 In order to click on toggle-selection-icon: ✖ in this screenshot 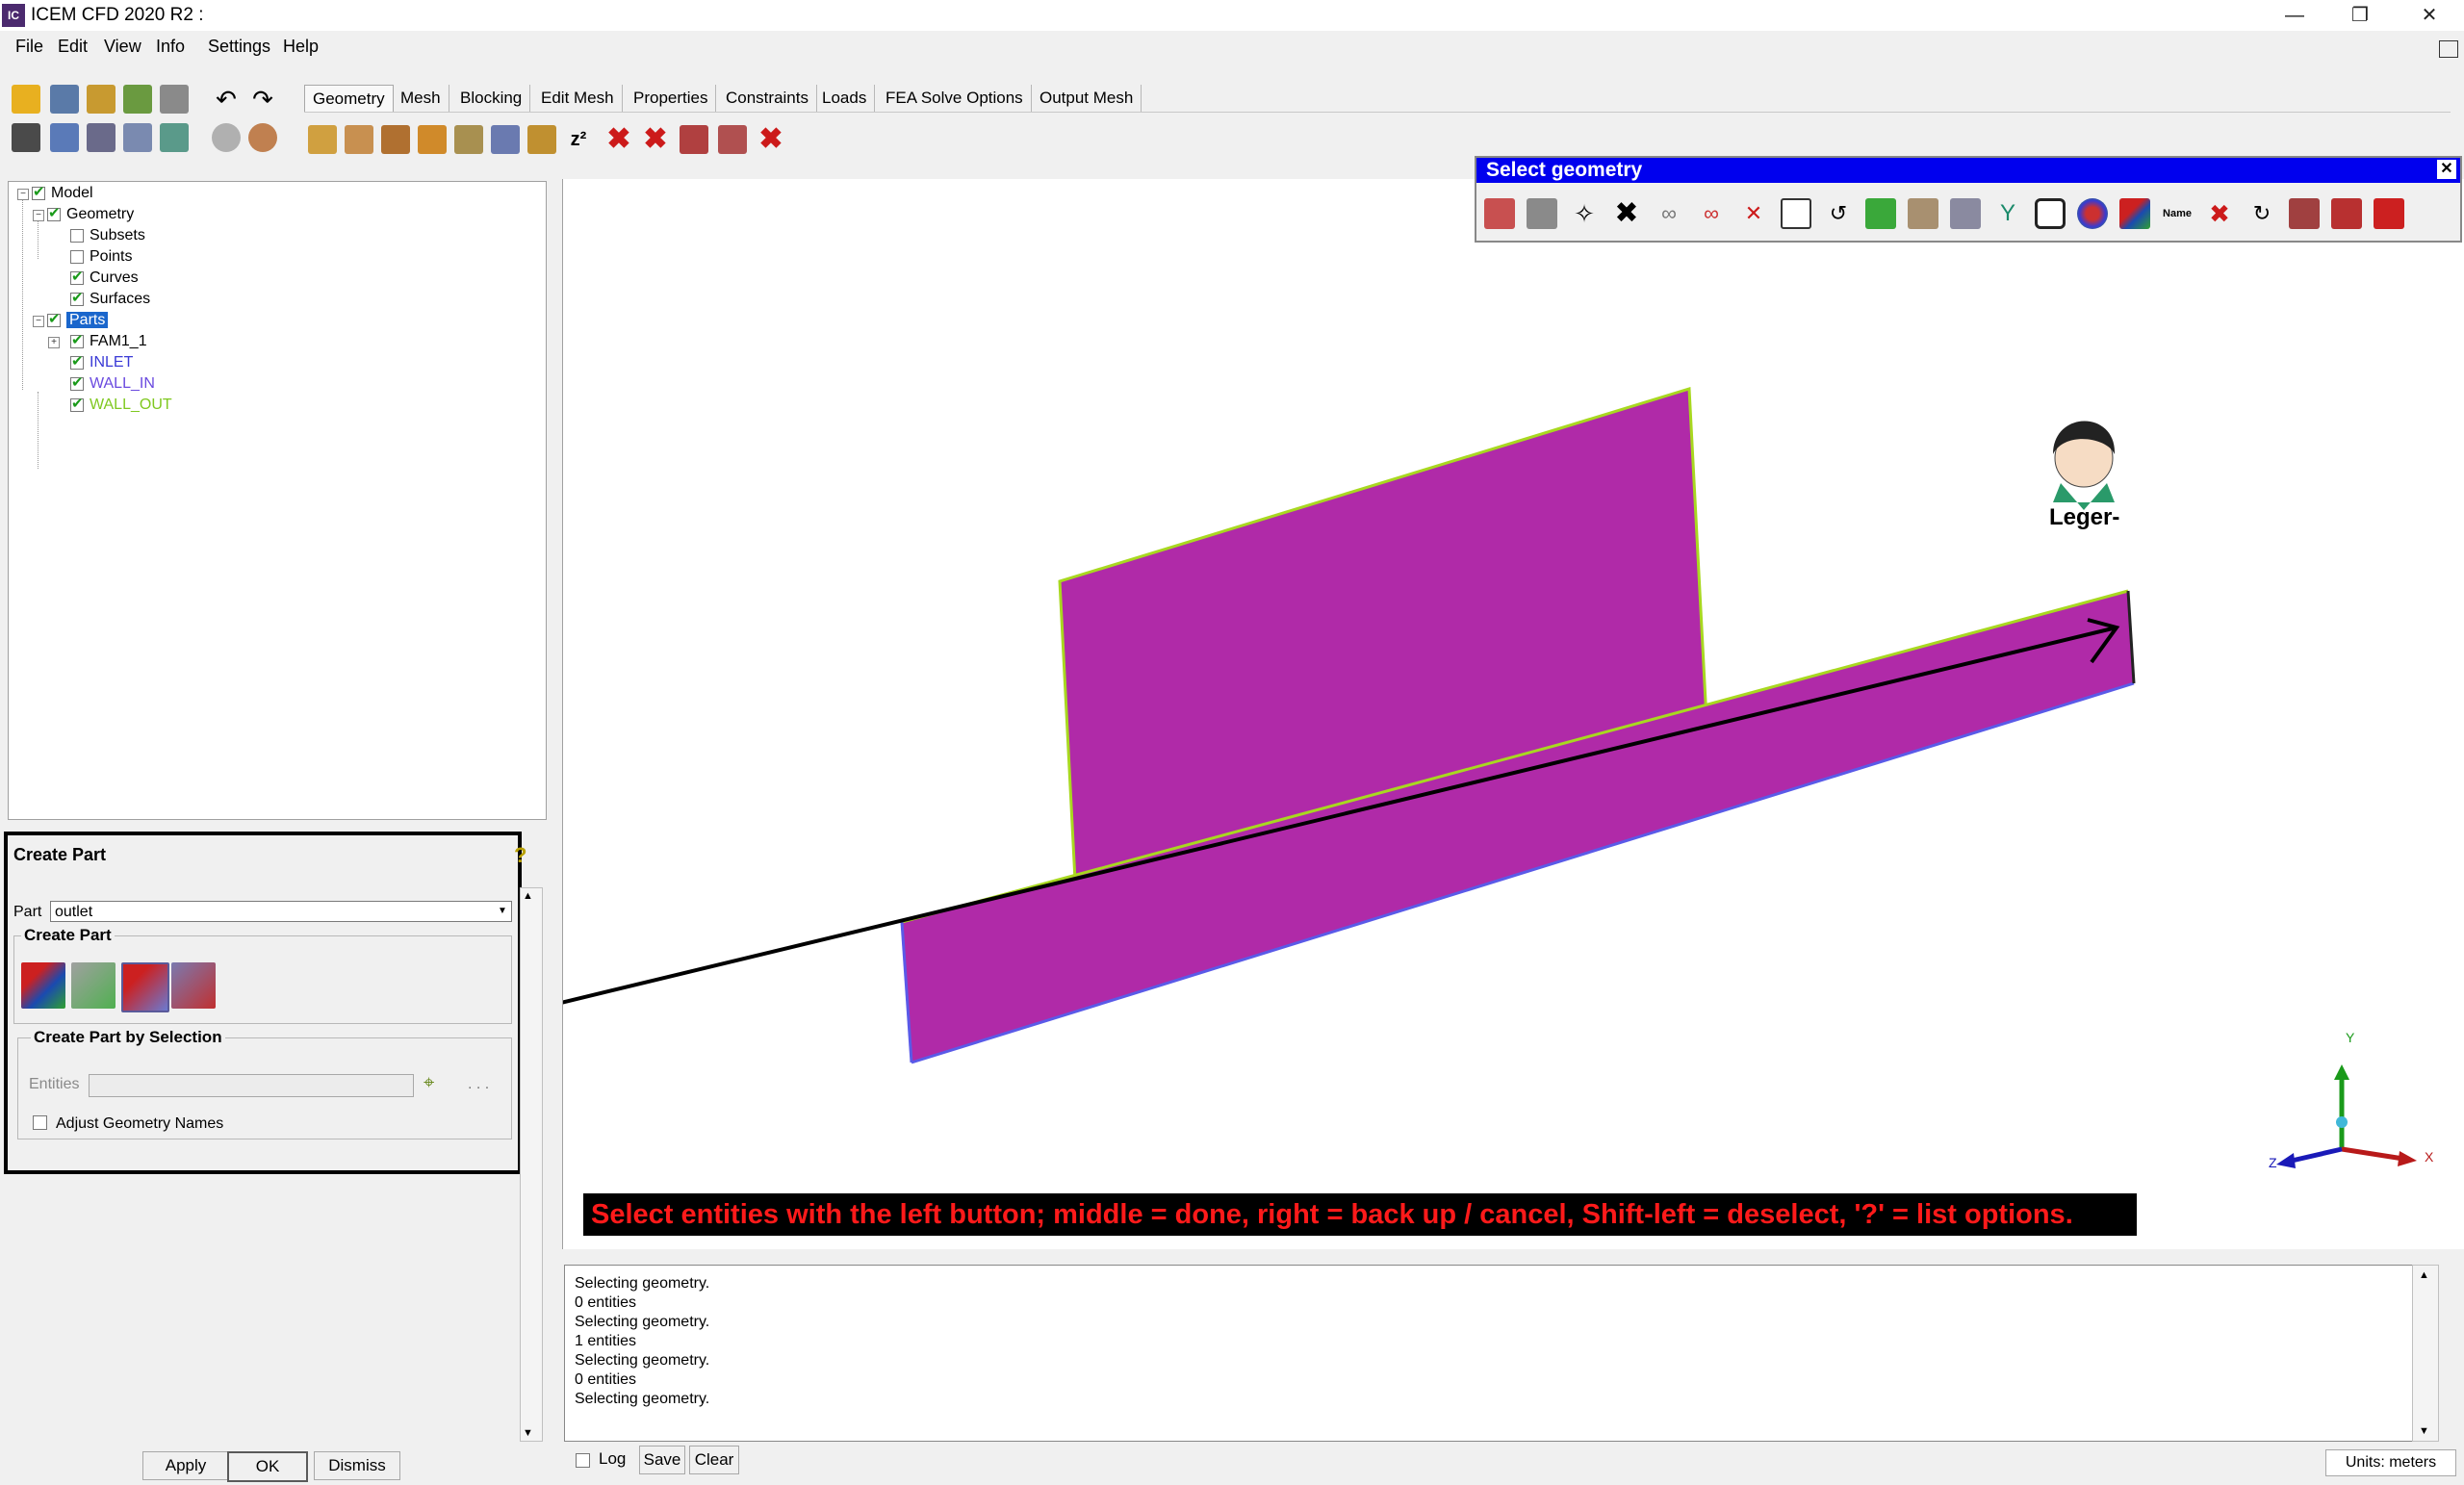, I will do `click(1626, 213)`.